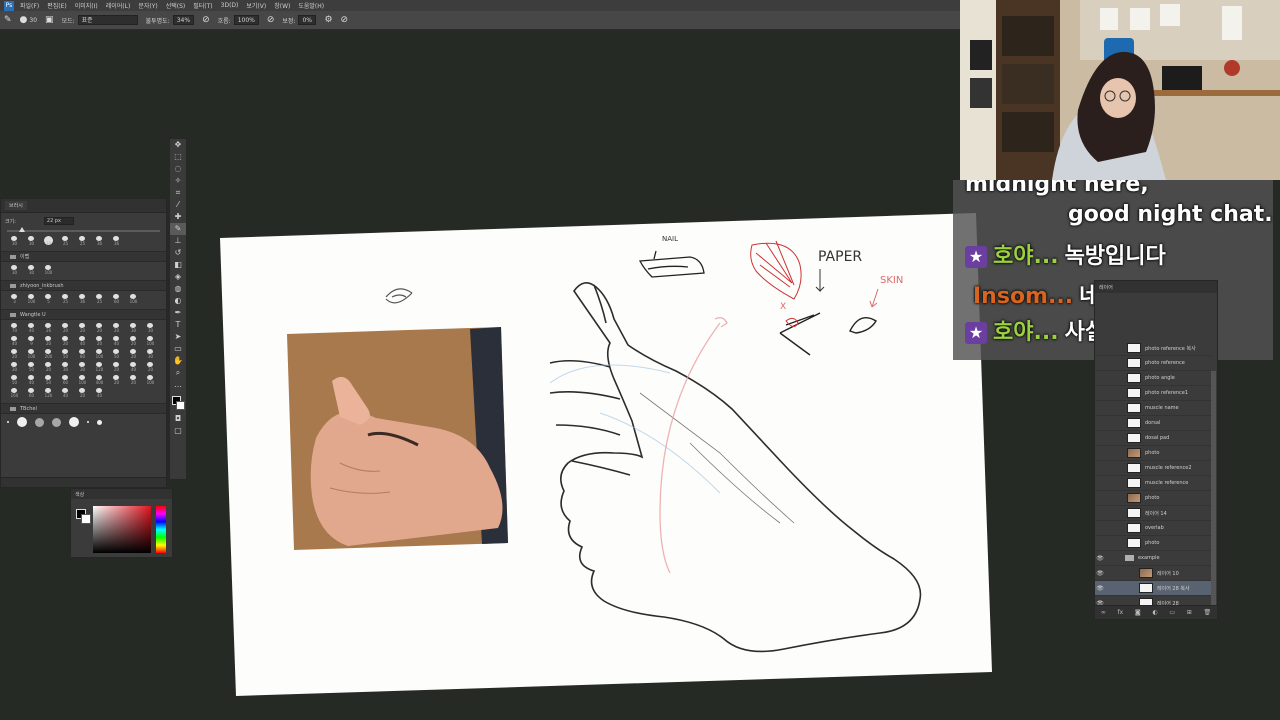  Describe the element at coordinates (14, 299) in the screenshot. I see `brush-preset: 3` at that location.